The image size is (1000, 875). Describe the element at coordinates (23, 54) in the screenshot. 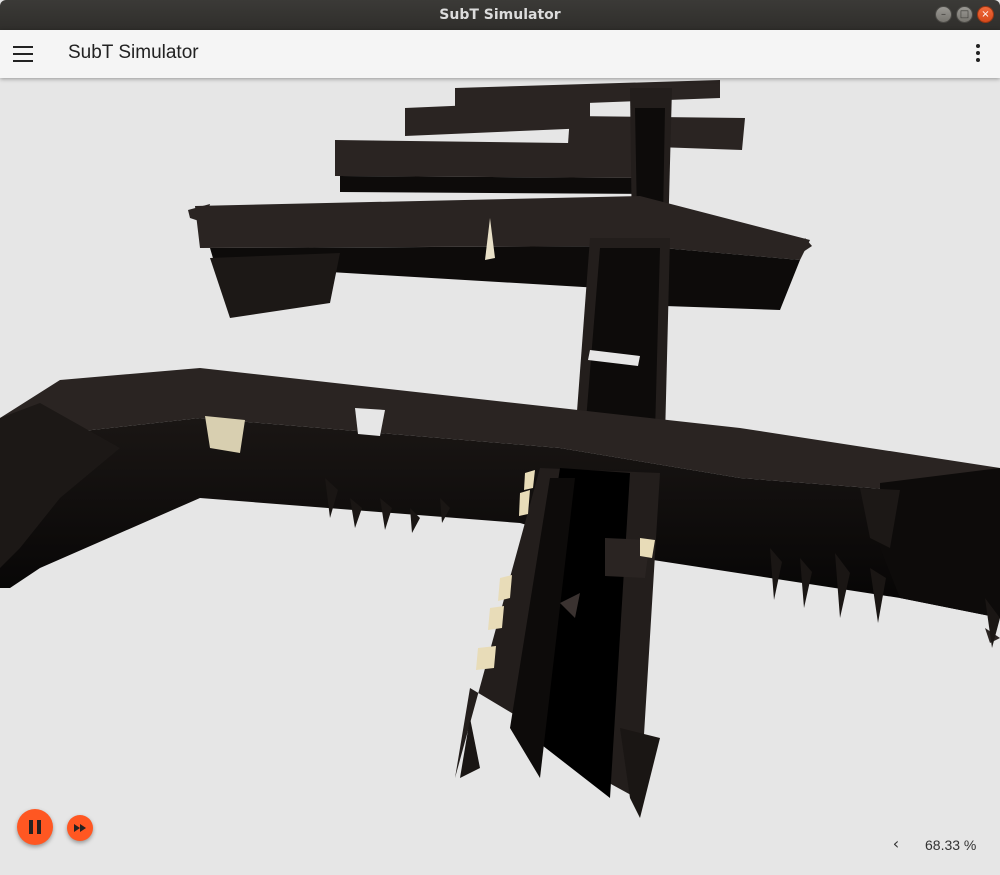

I see `hamburger-icon` at that location.